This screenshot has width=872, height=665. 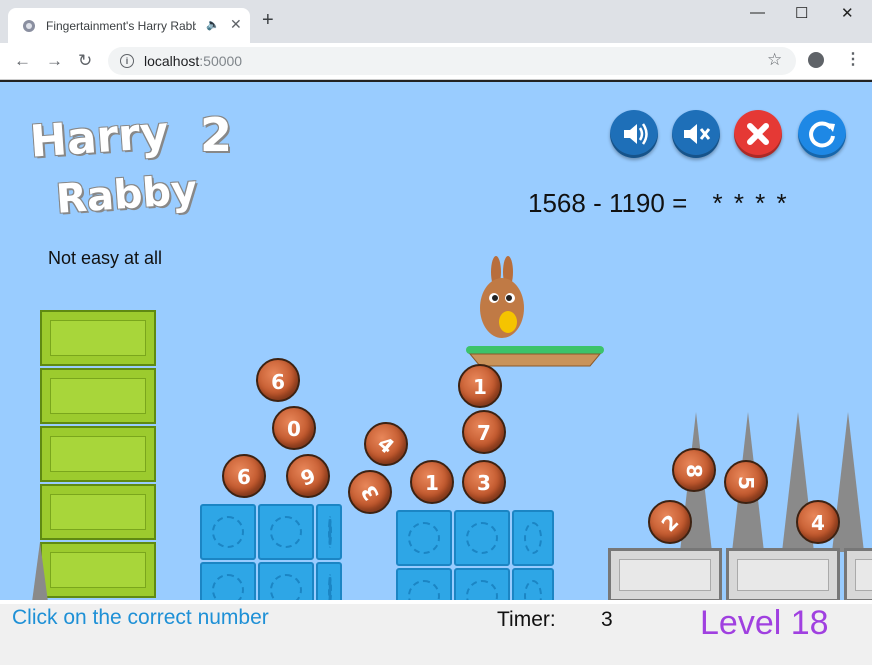 I want to click on back-icon: ←, so click(x=22, y=61).